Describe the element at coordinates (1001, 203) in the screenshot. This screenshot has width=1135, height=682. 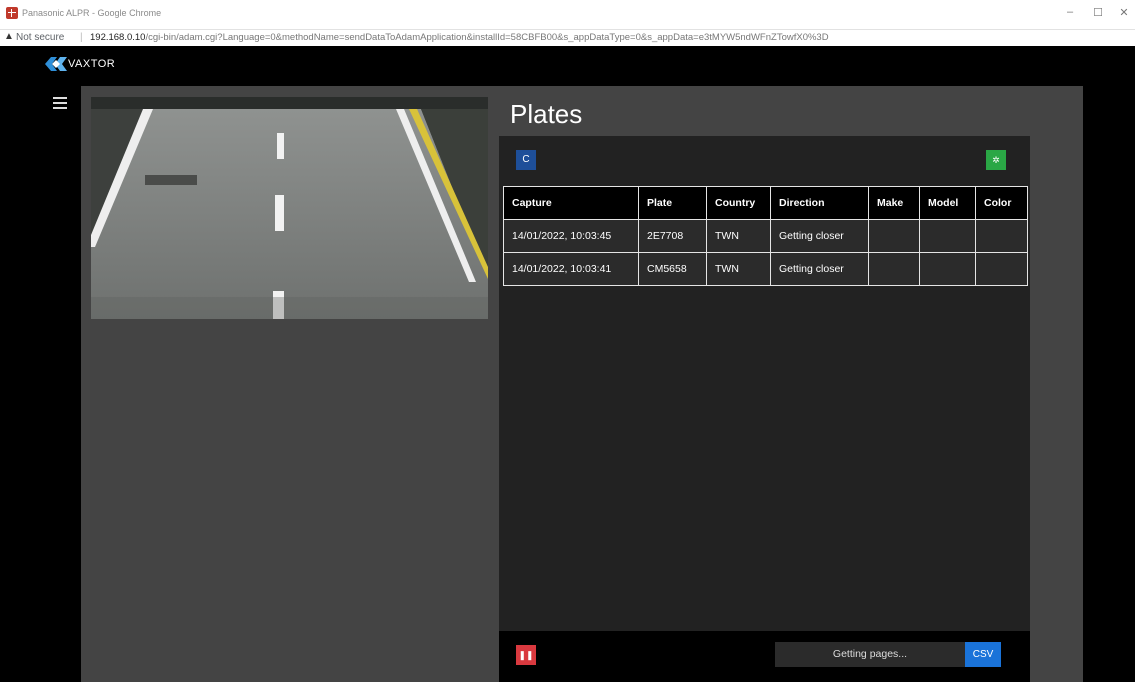
I see `column-header-color: Color` at that location.